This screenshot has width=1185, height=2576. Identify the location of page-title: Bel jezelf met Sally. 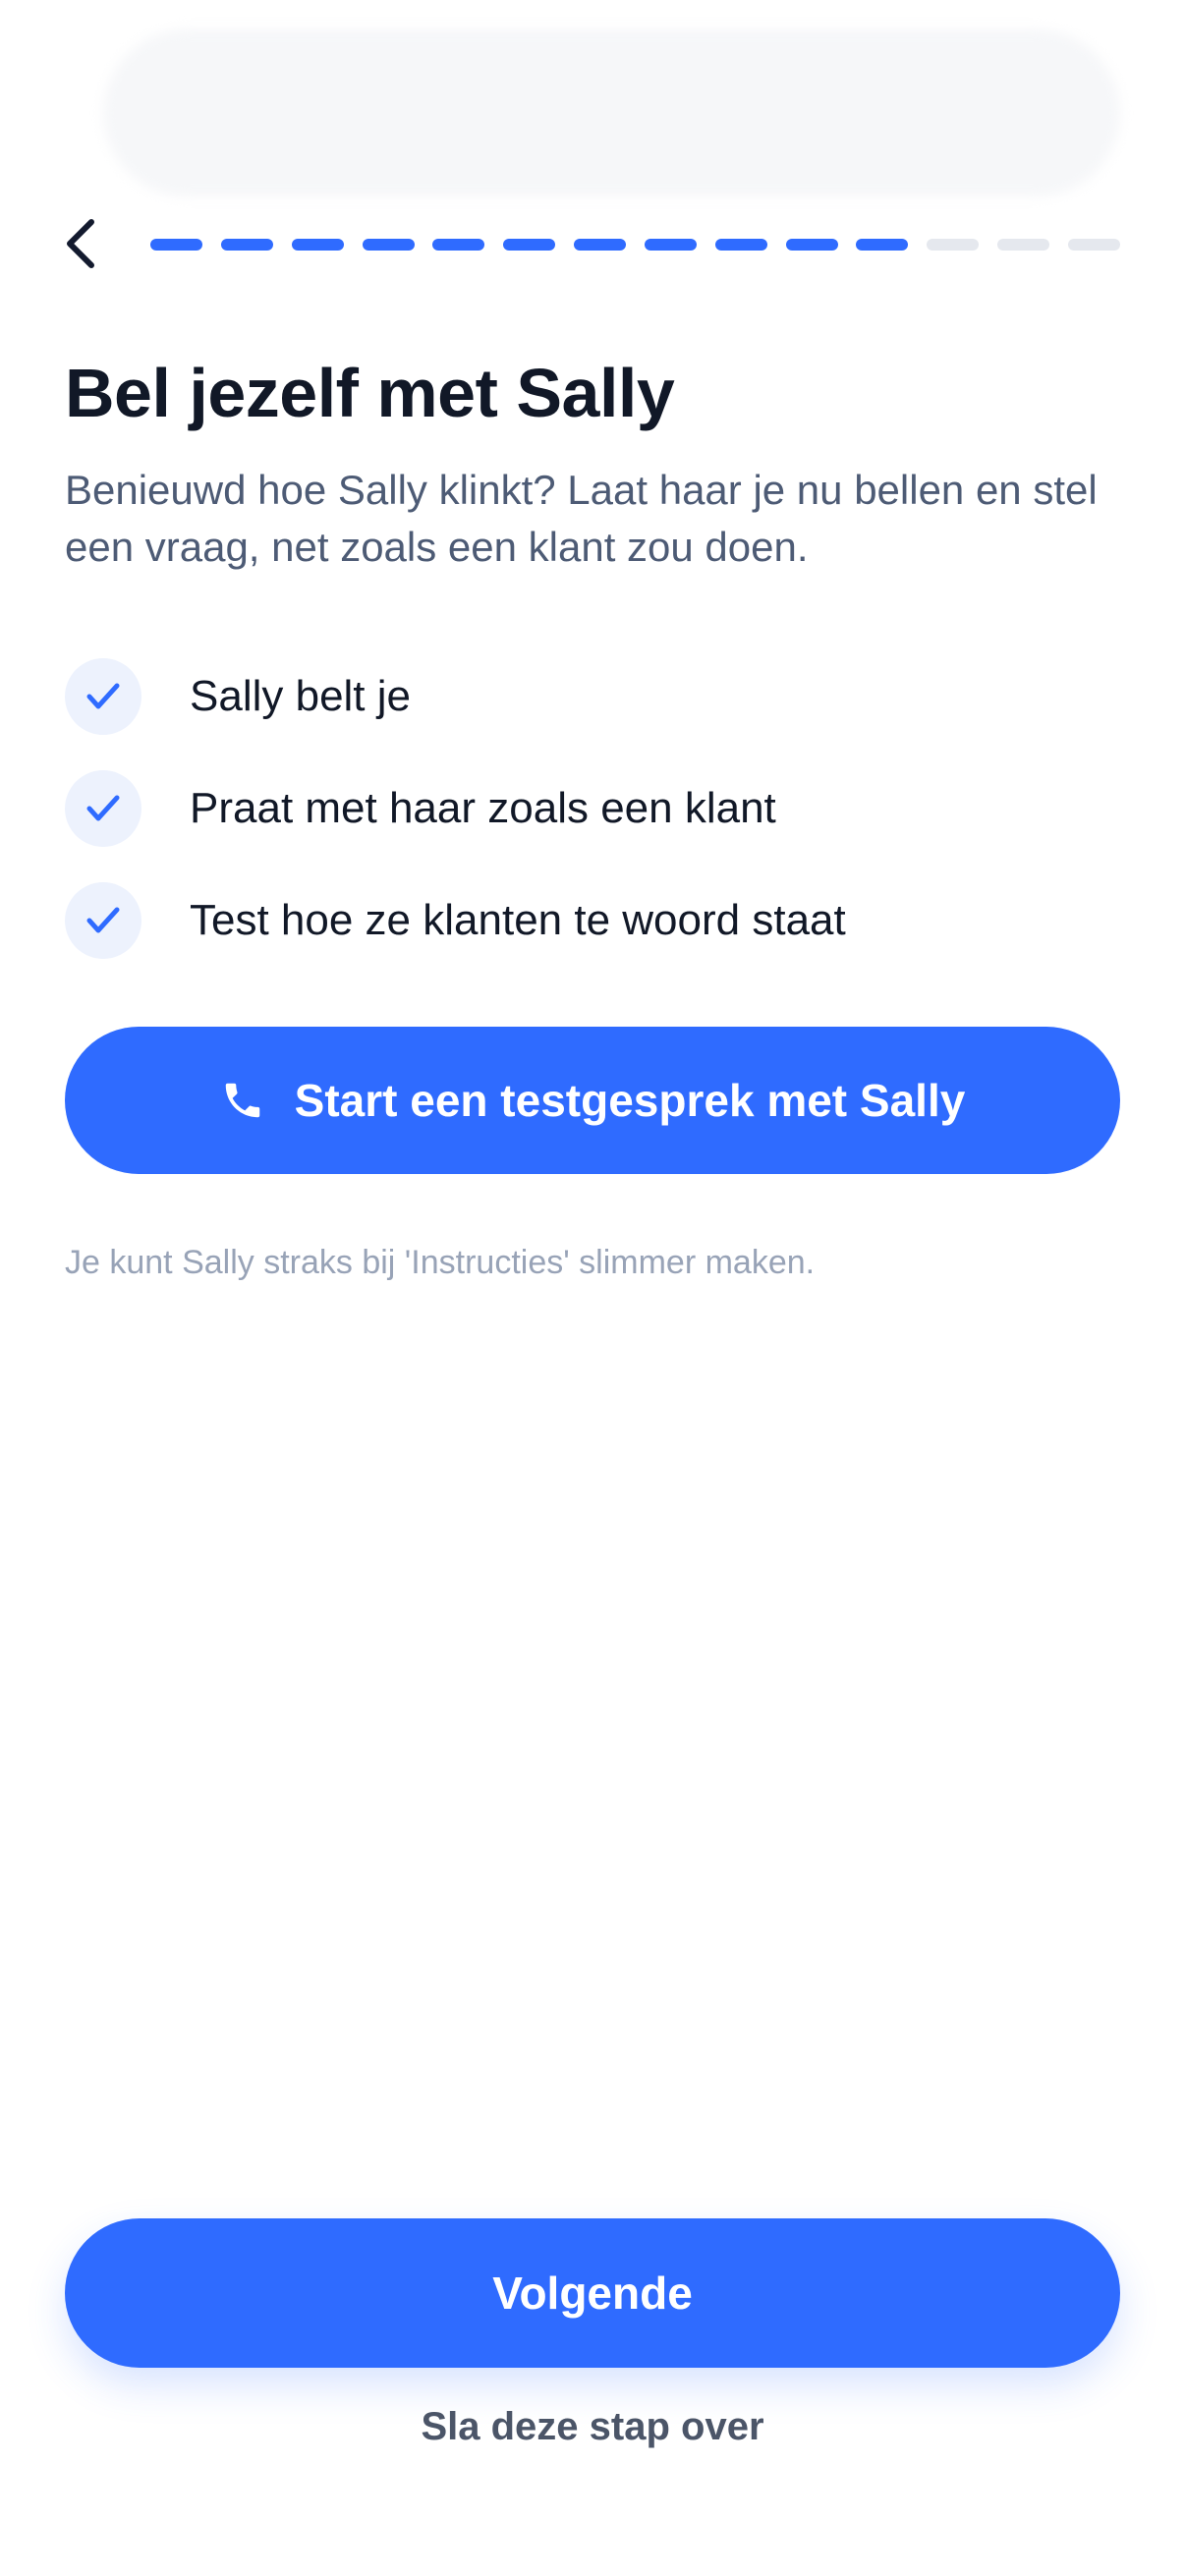
(370, 393).